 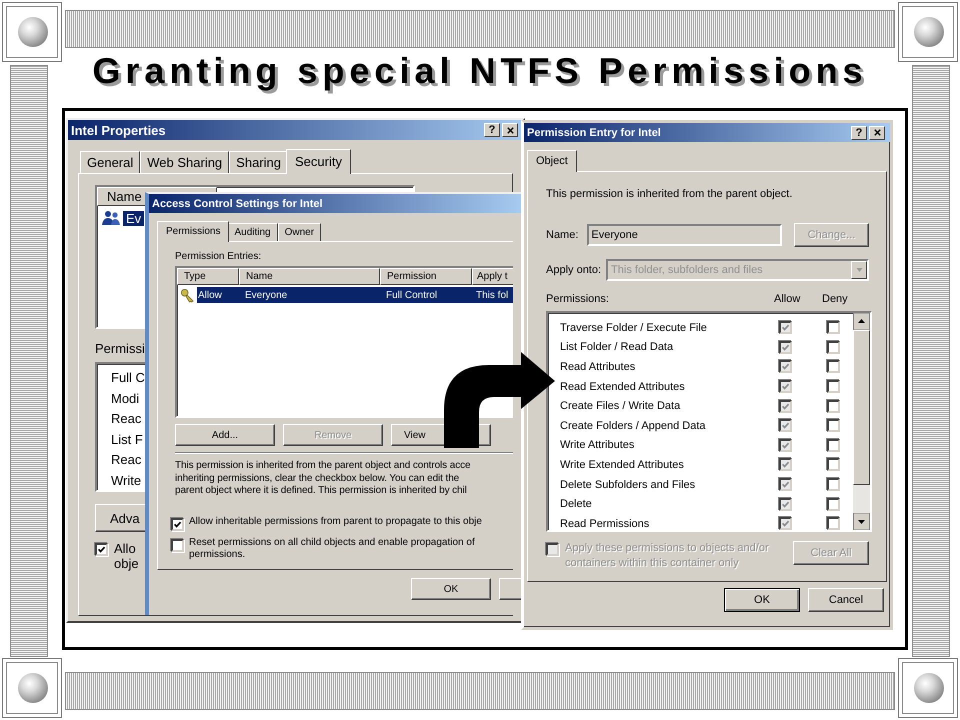 I want to click on list-item: Ev, so click(x=133, y=218).